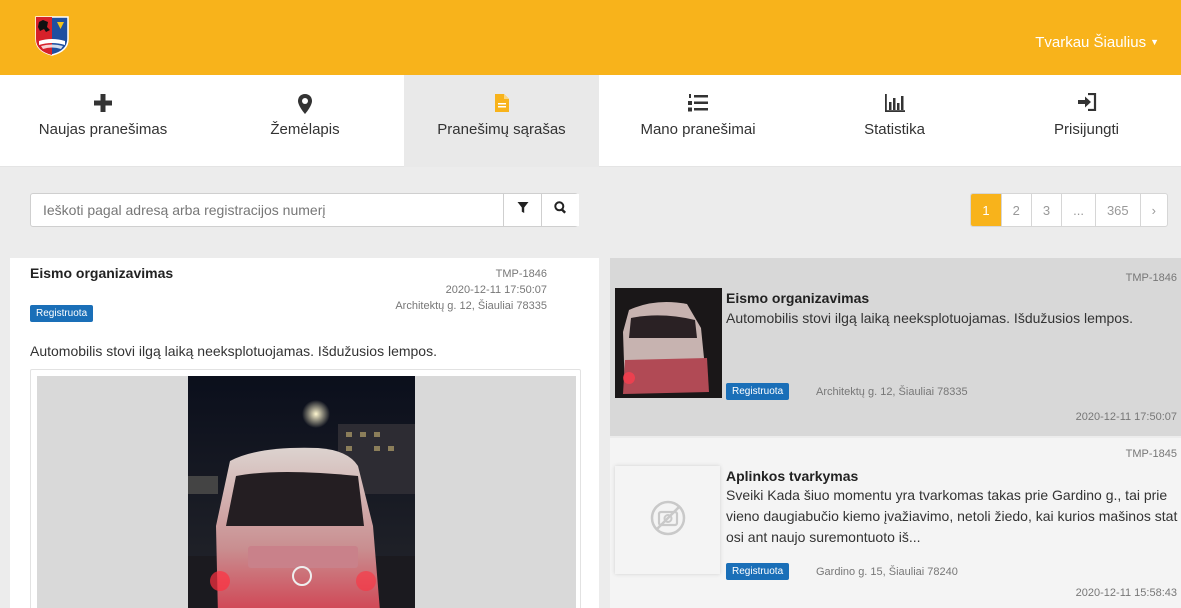  Describe the element at coordinates (305, 104) in the screenshot. I see `map-marker-icon` at that location.